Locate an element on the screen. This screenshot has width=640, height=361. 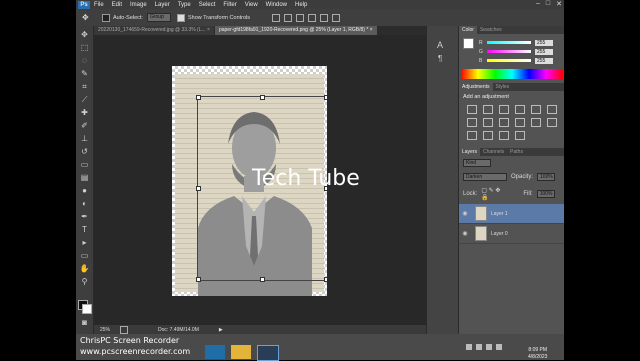
transform-handle-l is located at coordinates (198, 188).